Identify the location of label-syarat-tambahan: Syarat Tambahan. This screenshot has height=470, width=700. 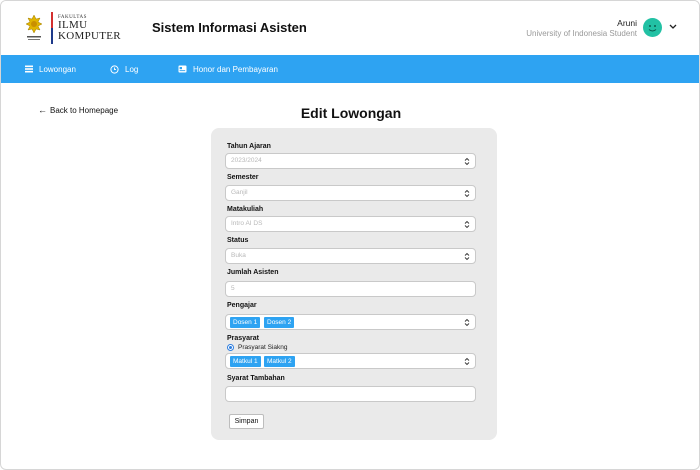
(256, 378).